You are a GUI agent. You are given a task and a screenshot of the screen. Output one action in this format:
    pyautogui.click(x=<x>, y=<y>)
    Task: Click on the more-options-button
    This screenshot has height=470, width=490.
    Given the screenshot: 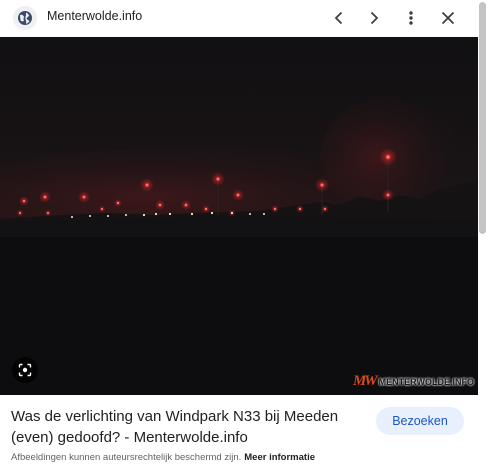 What is the action you would take?
    pyautogui.click(x=411, y=18)
    